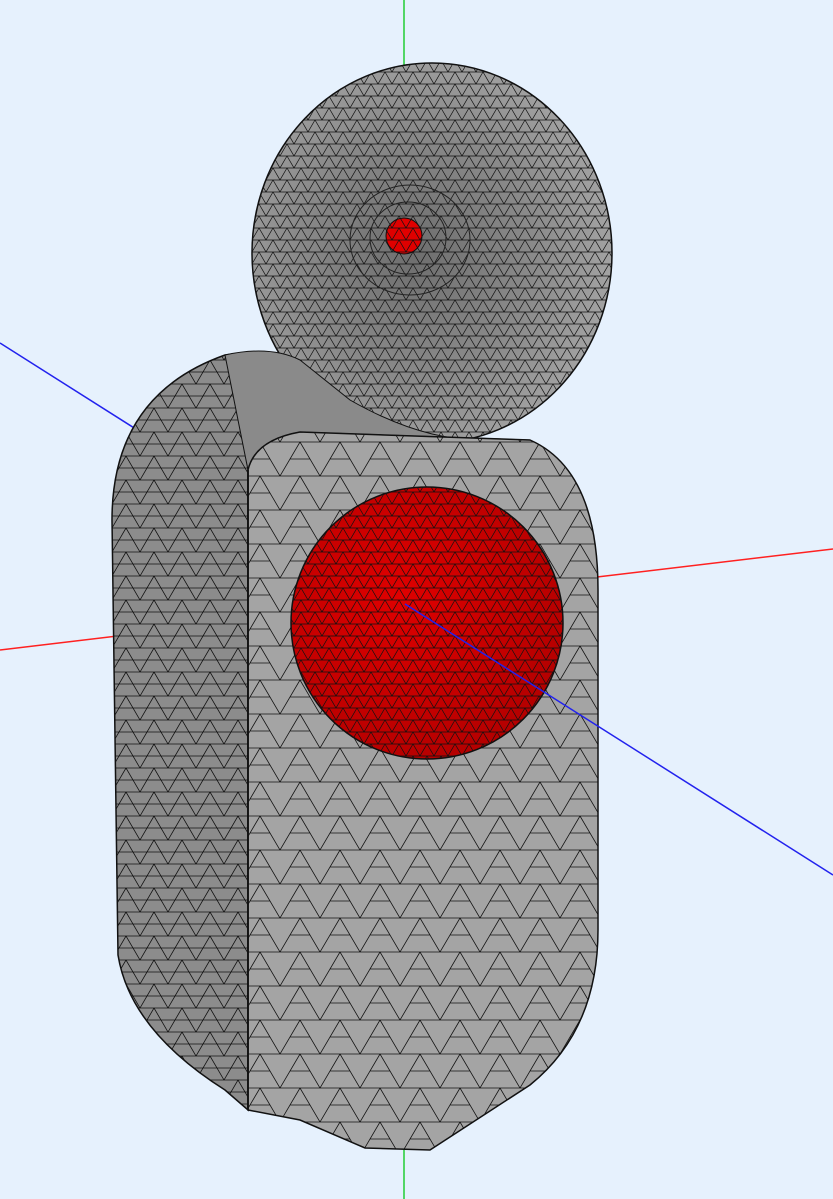 Image resolution: width=833 pixels, height=1199 pixels. I want to click on z-axis-line, so click(75, 390).